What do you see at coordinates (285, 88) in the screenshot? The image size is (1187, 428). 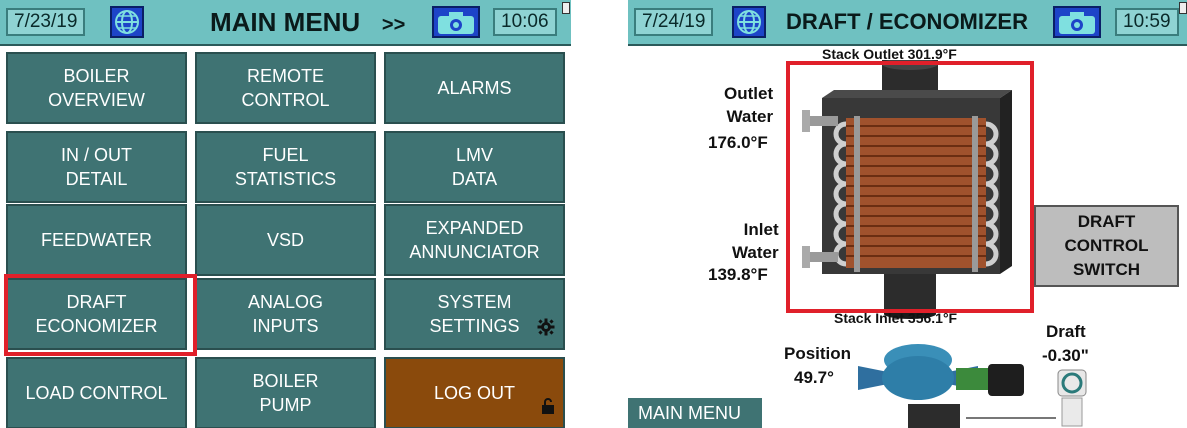 I see `remote-control-button: REMOTE CONTROL` at bounding box center [285, 88].